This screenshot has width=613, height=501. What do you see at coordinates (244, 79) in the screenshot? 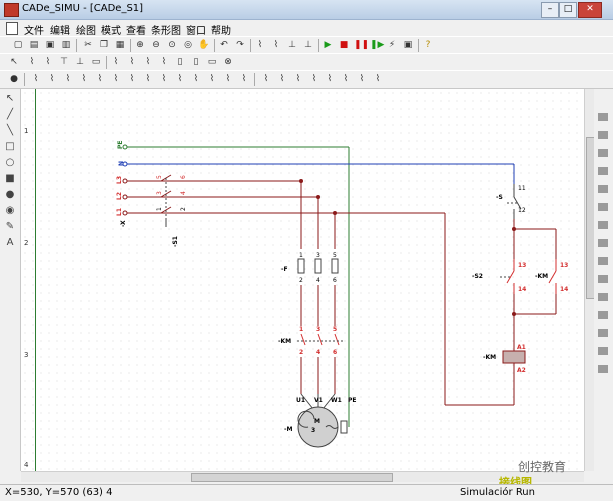
I see `contact-n-icon: ⌇` at bounding box center [244, 79].